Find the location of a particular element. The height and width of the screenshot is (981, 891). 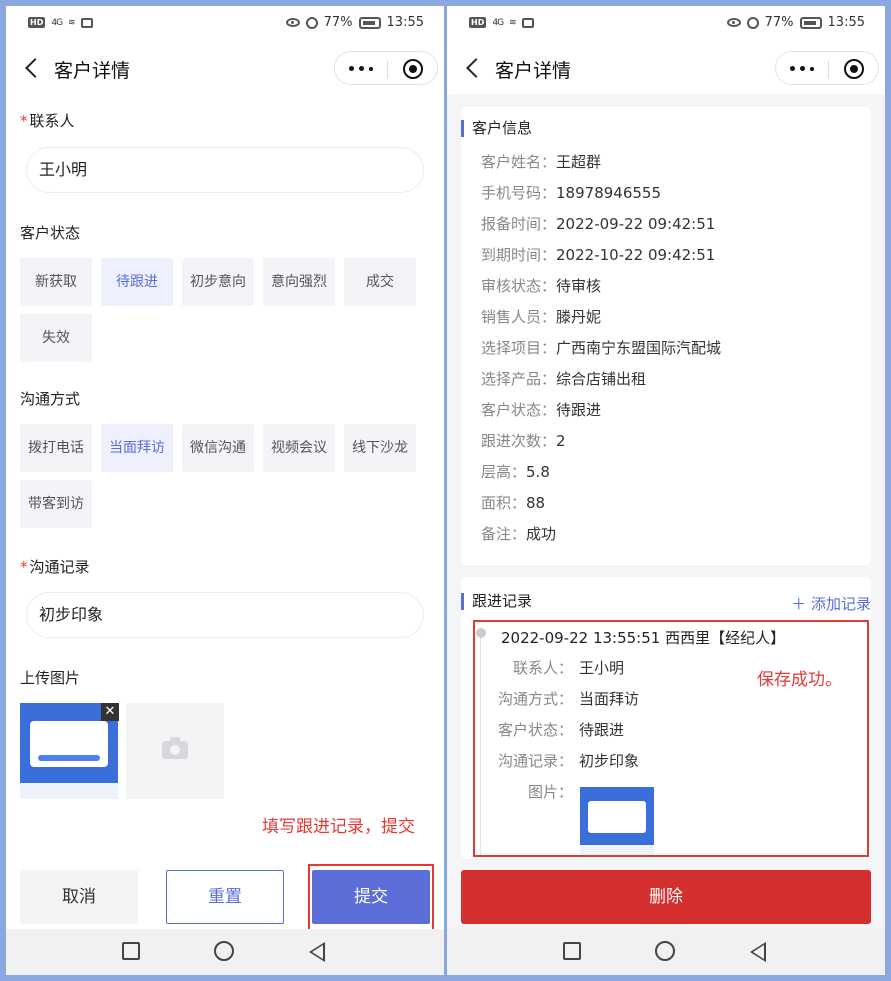

info-value: 2 is located at coordinates (561, 441).